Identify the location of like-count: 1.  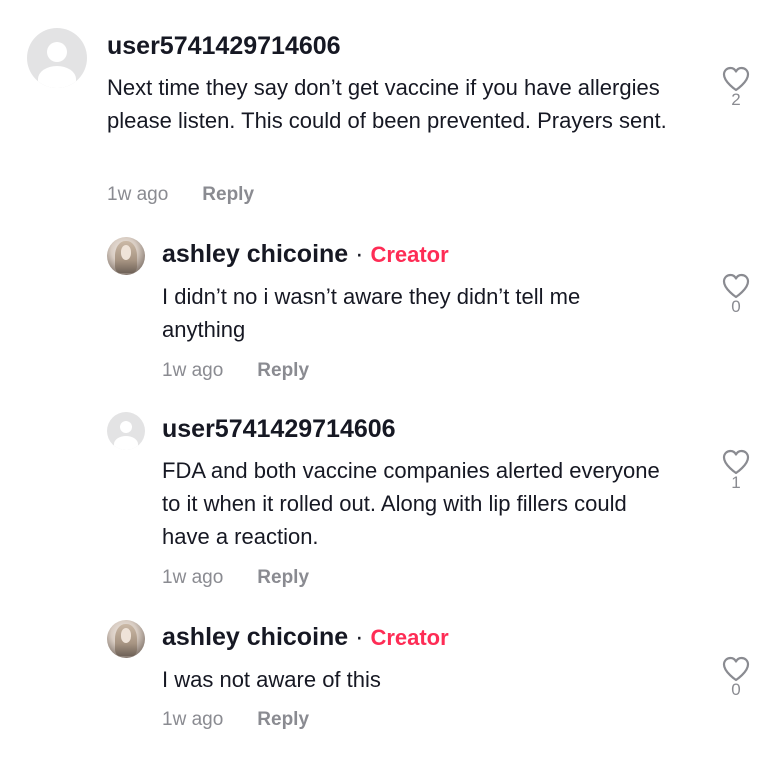
(736, 482).